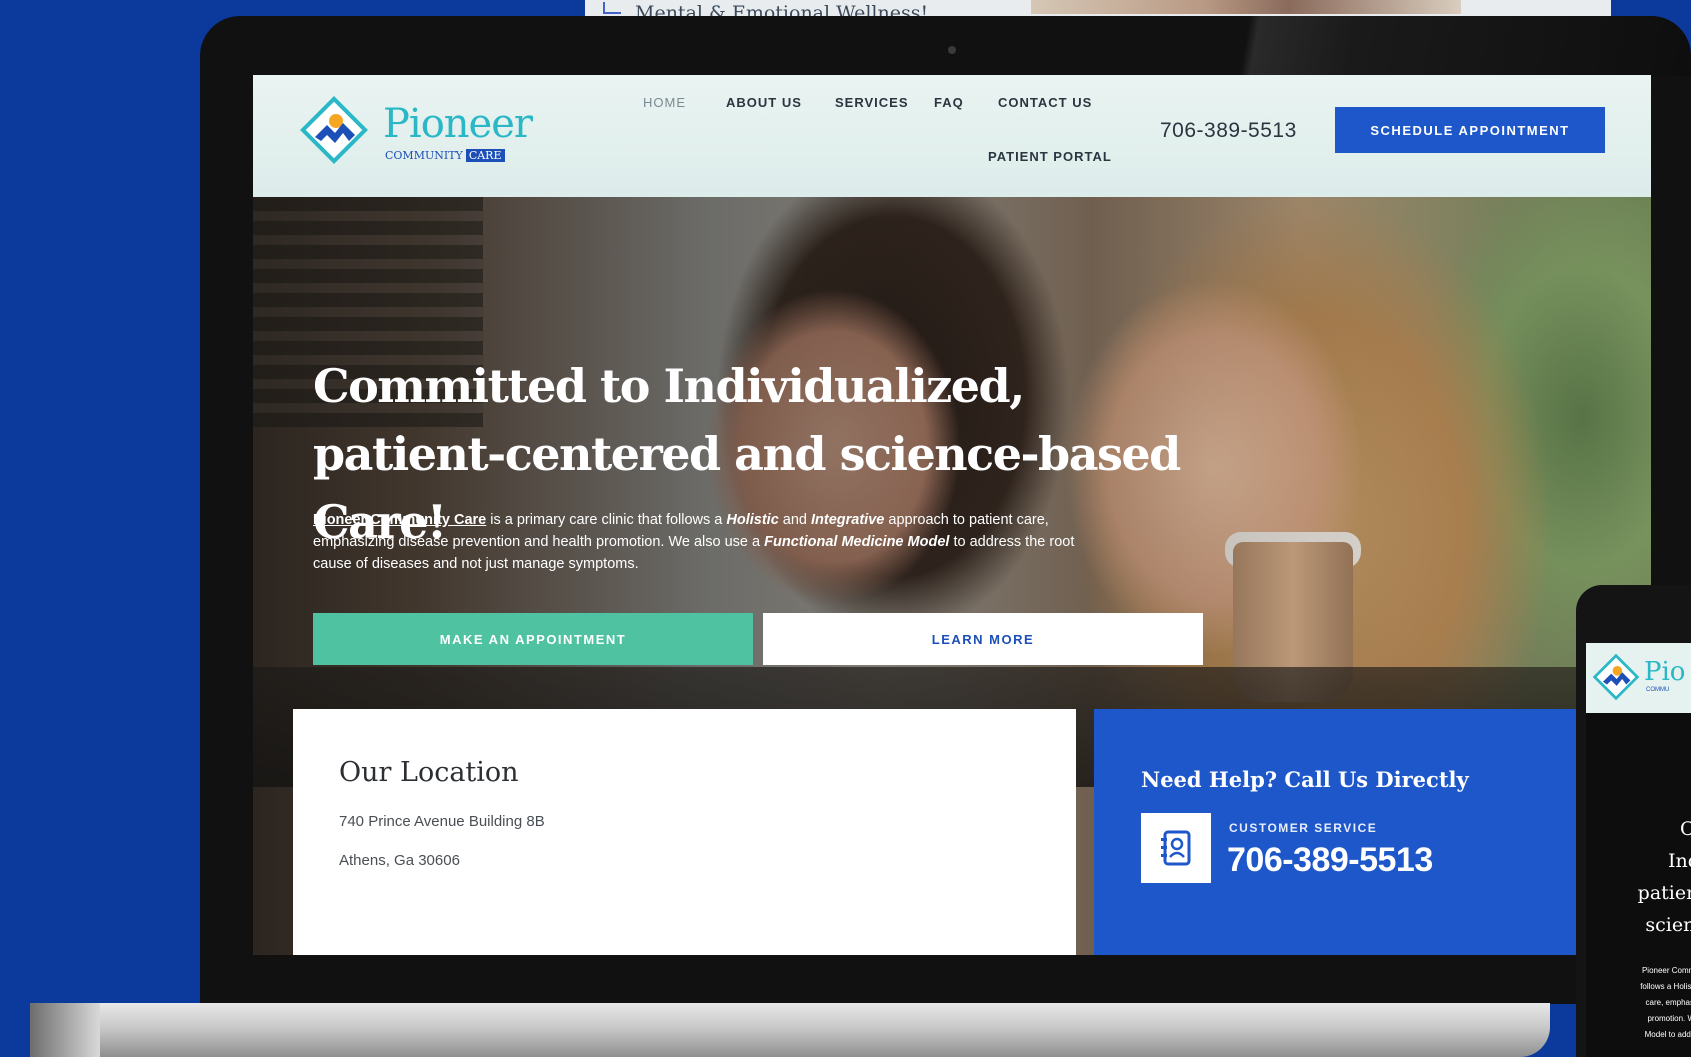 This screenshot has height=1057, width=1691. I want to click on backdrop-partial-text: Mental & Emotional Wellness!, so click(782, 9).